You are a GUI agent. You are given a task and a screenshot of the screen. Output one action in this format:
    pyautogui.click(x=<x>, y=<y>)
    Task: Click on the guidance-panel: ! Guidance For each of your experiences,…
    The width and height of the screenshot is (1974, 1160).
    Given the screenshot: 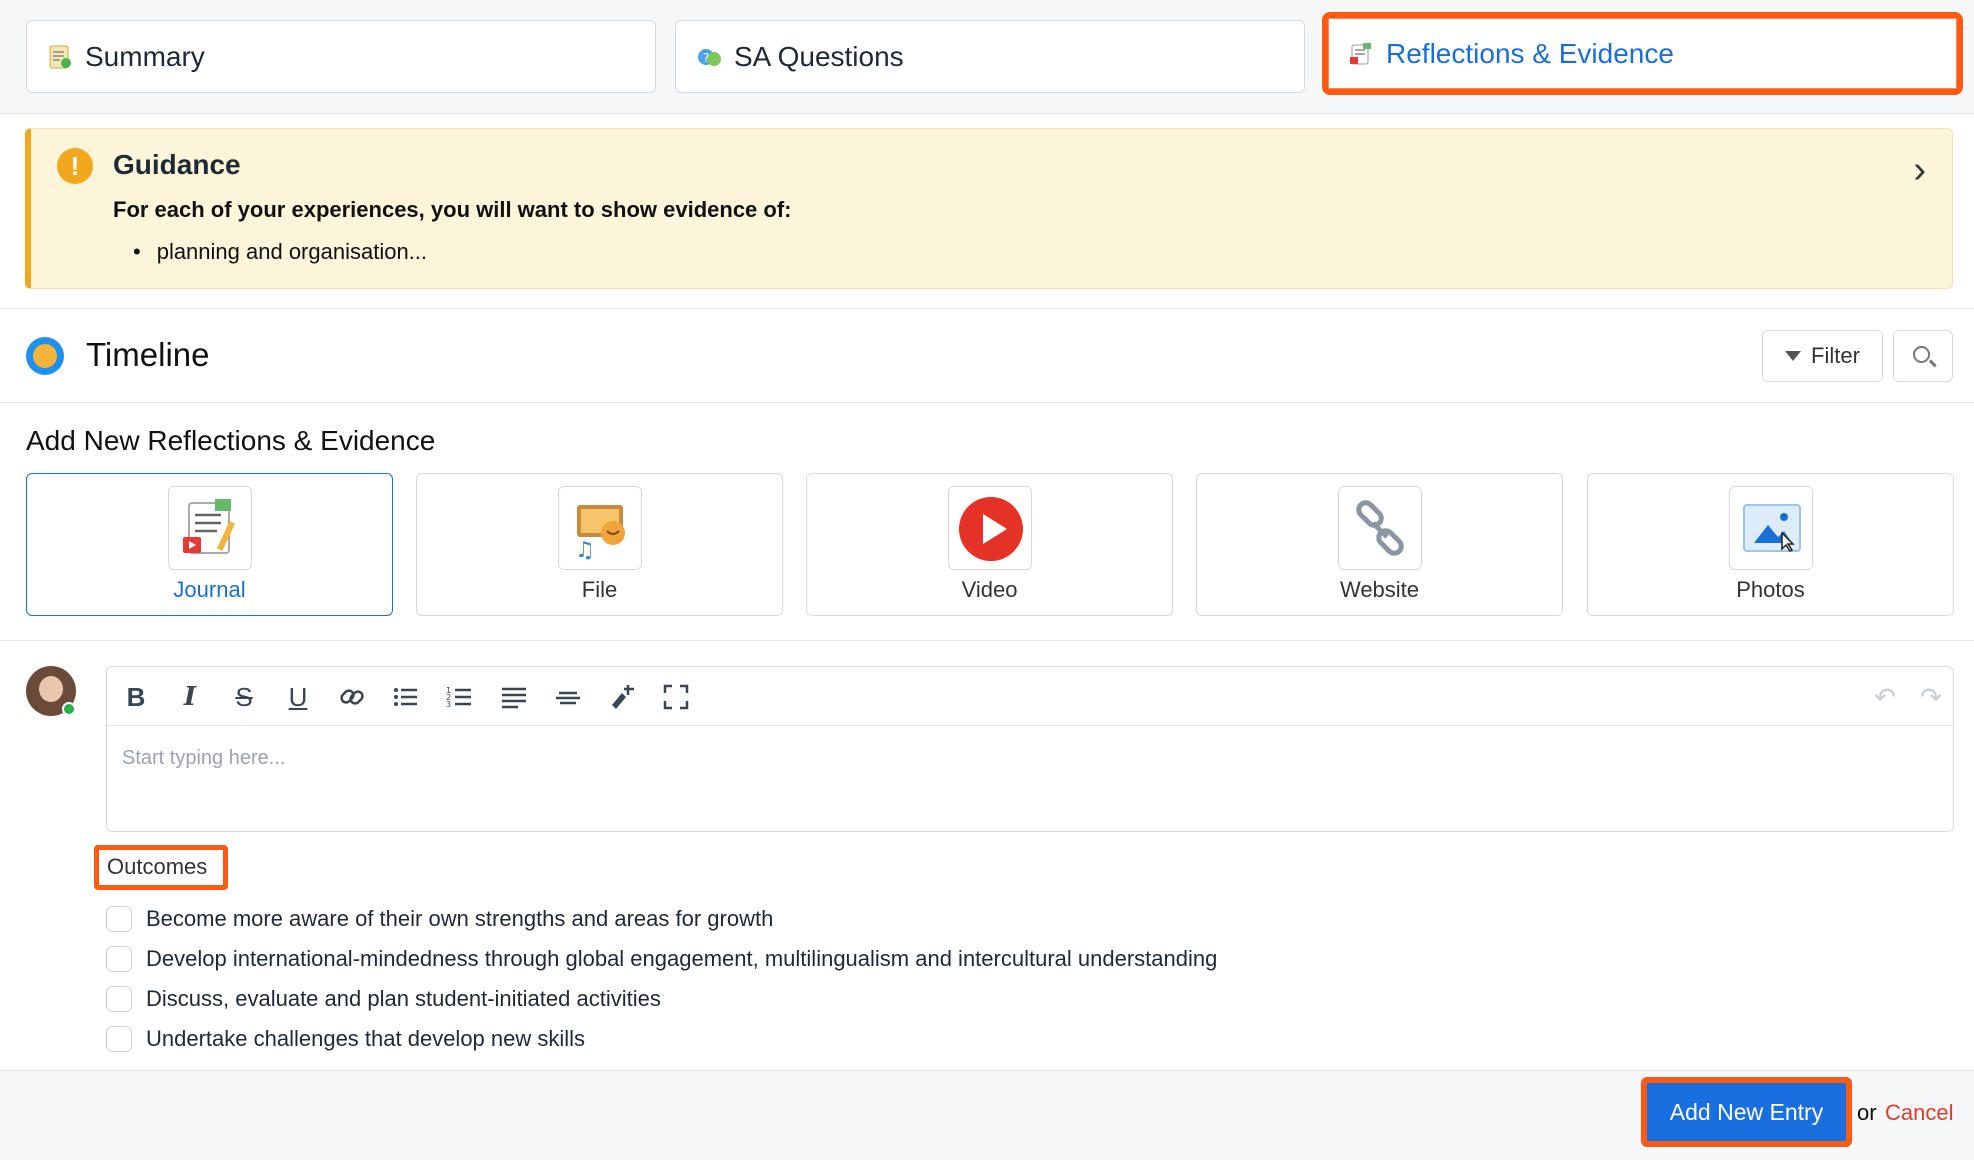 What is the action you would take?
    pyautogui.click(x=989, y=208)
    